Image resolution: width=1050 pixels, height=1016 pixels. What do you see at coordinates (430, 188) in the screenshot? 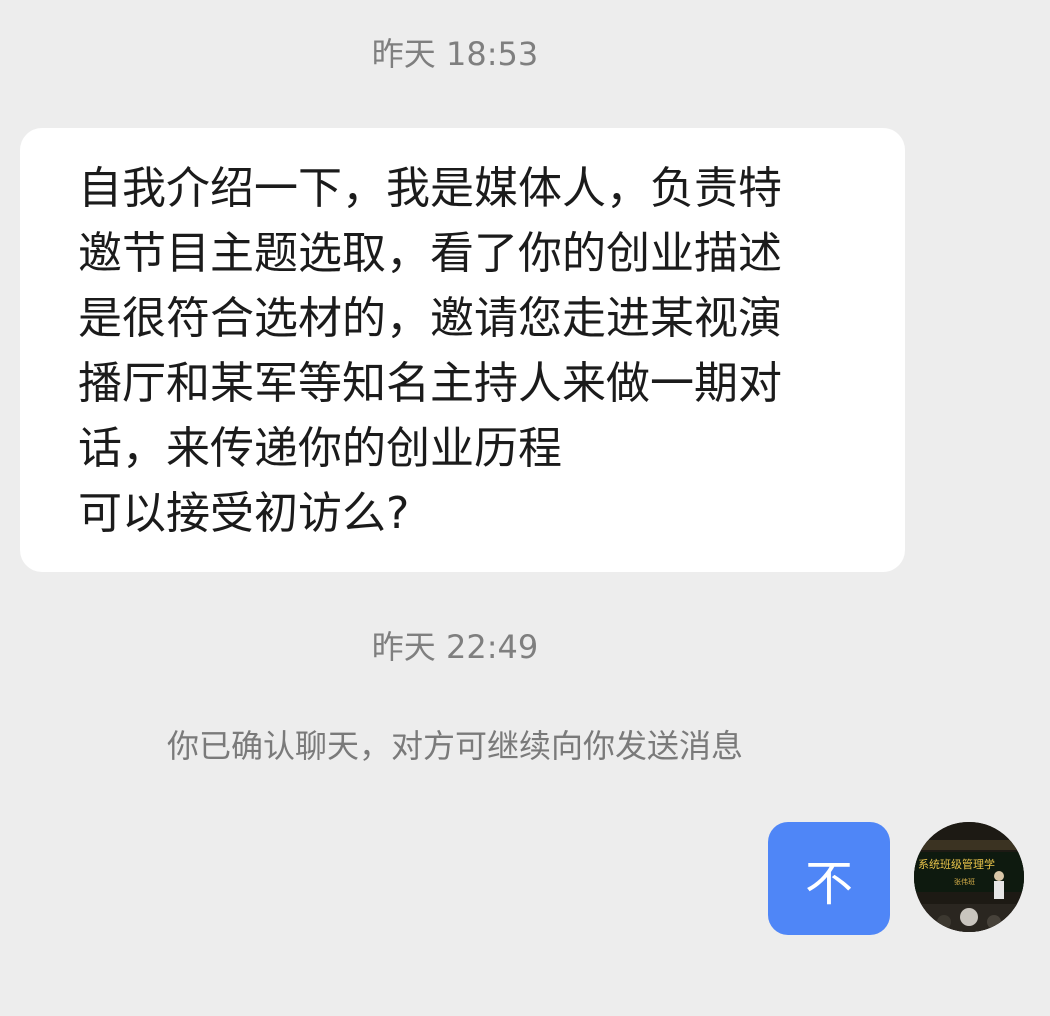
I see `message-line: 自我介绍一下，我是媒体人，负责特` at bounding box center [430, 188].